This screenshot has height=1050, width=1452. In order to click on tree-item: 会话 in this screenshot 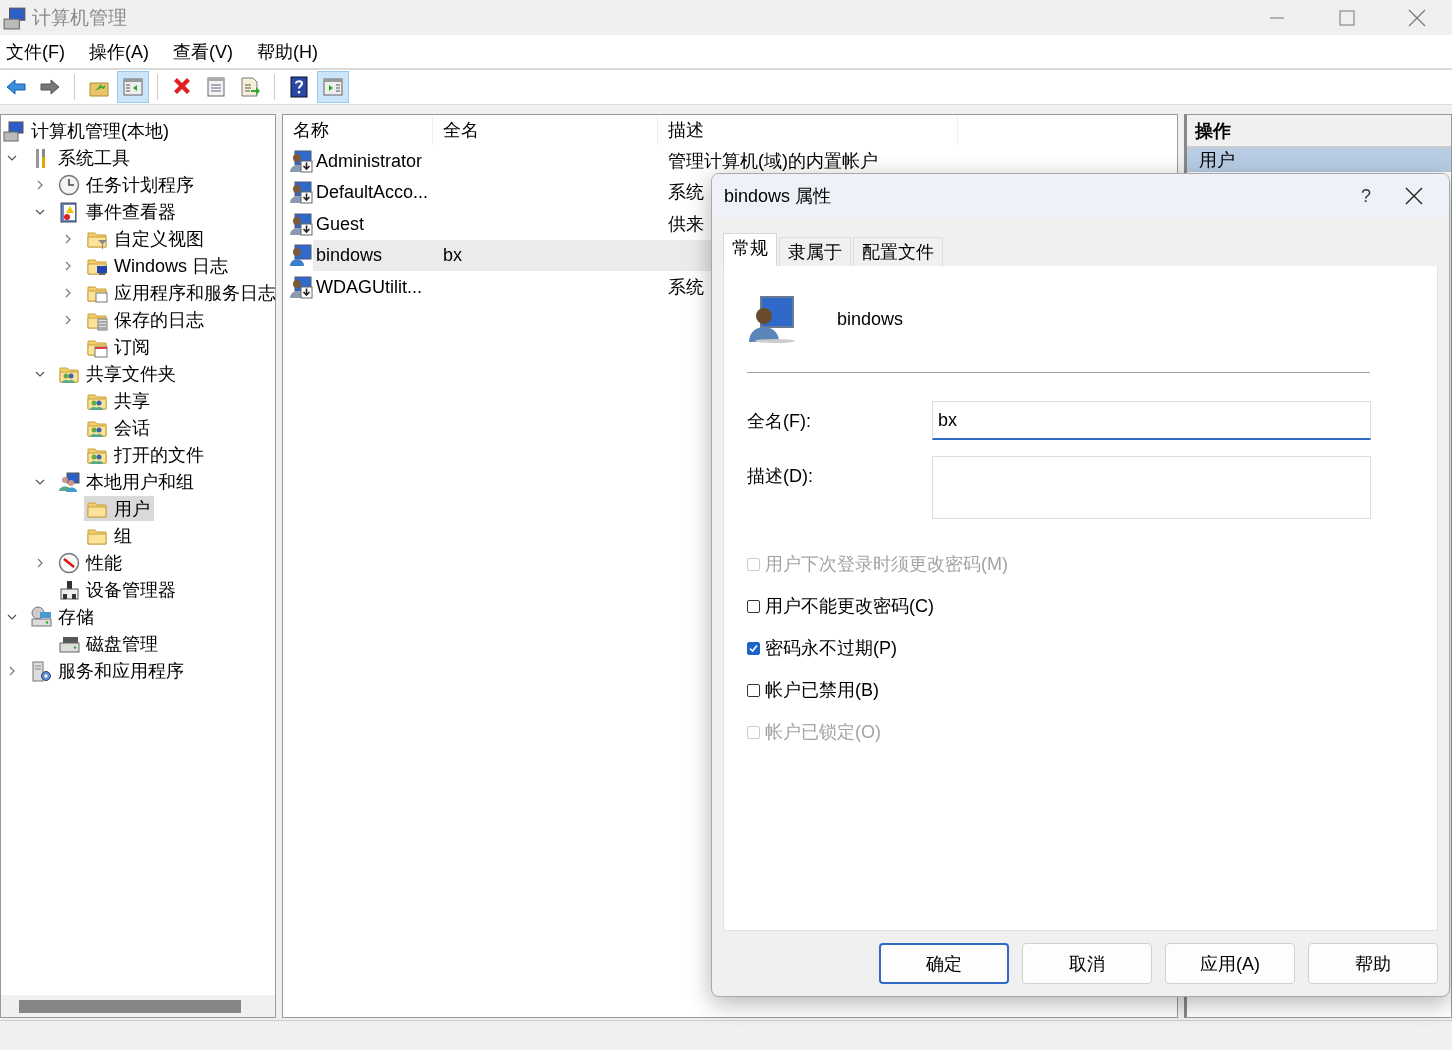, I will do `click(119, 427)`.